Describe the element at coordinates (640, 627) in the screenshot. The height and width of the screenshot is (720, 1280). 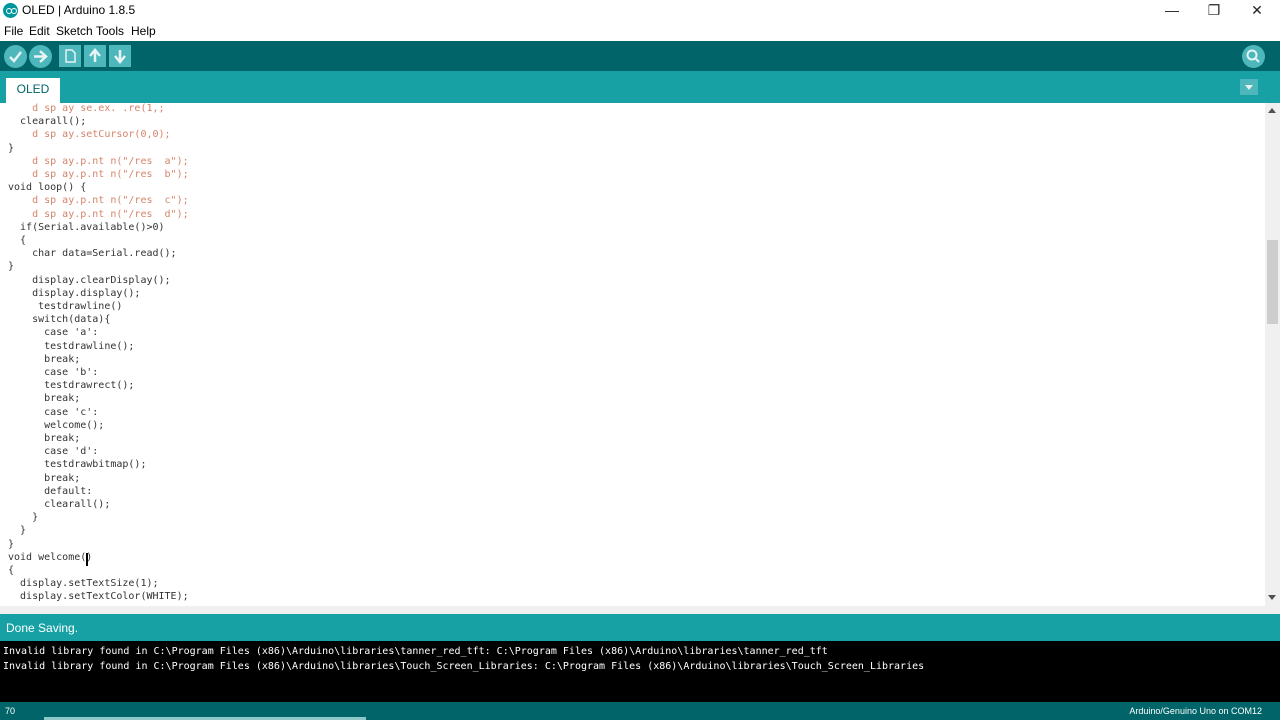
I see `status-bar: Done Saving.` at that location.